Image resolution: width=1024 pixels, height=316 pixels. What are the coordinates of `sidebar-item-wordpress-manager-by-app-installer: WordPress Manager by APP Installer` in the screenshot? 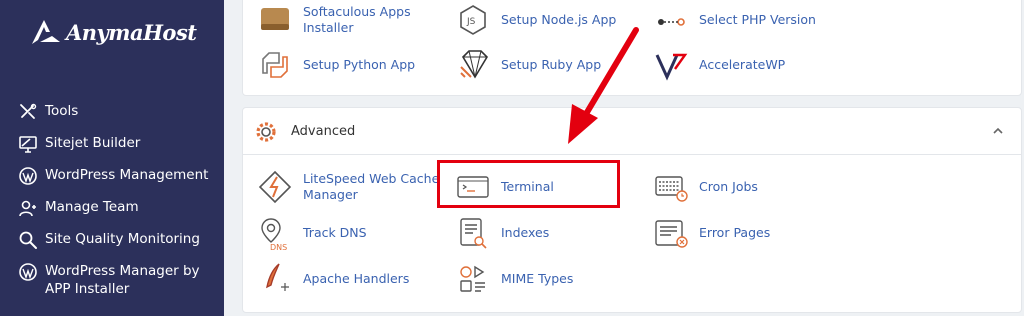 It's located at (116, 286).